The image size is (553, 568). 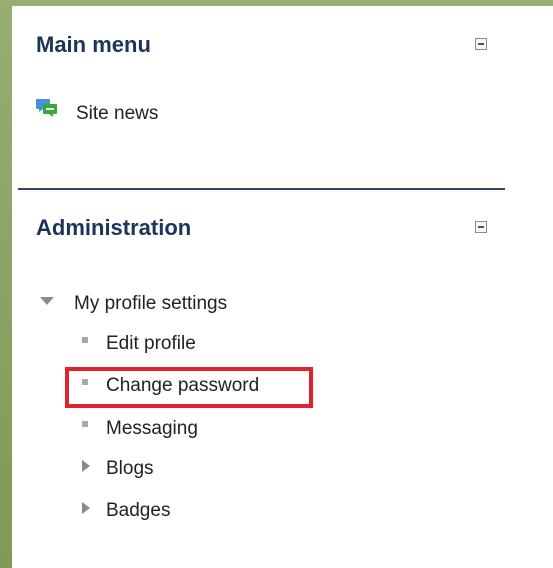 I want to click on tree-node-my-profile-settings: My profile settings, so click(x=150, y=304).